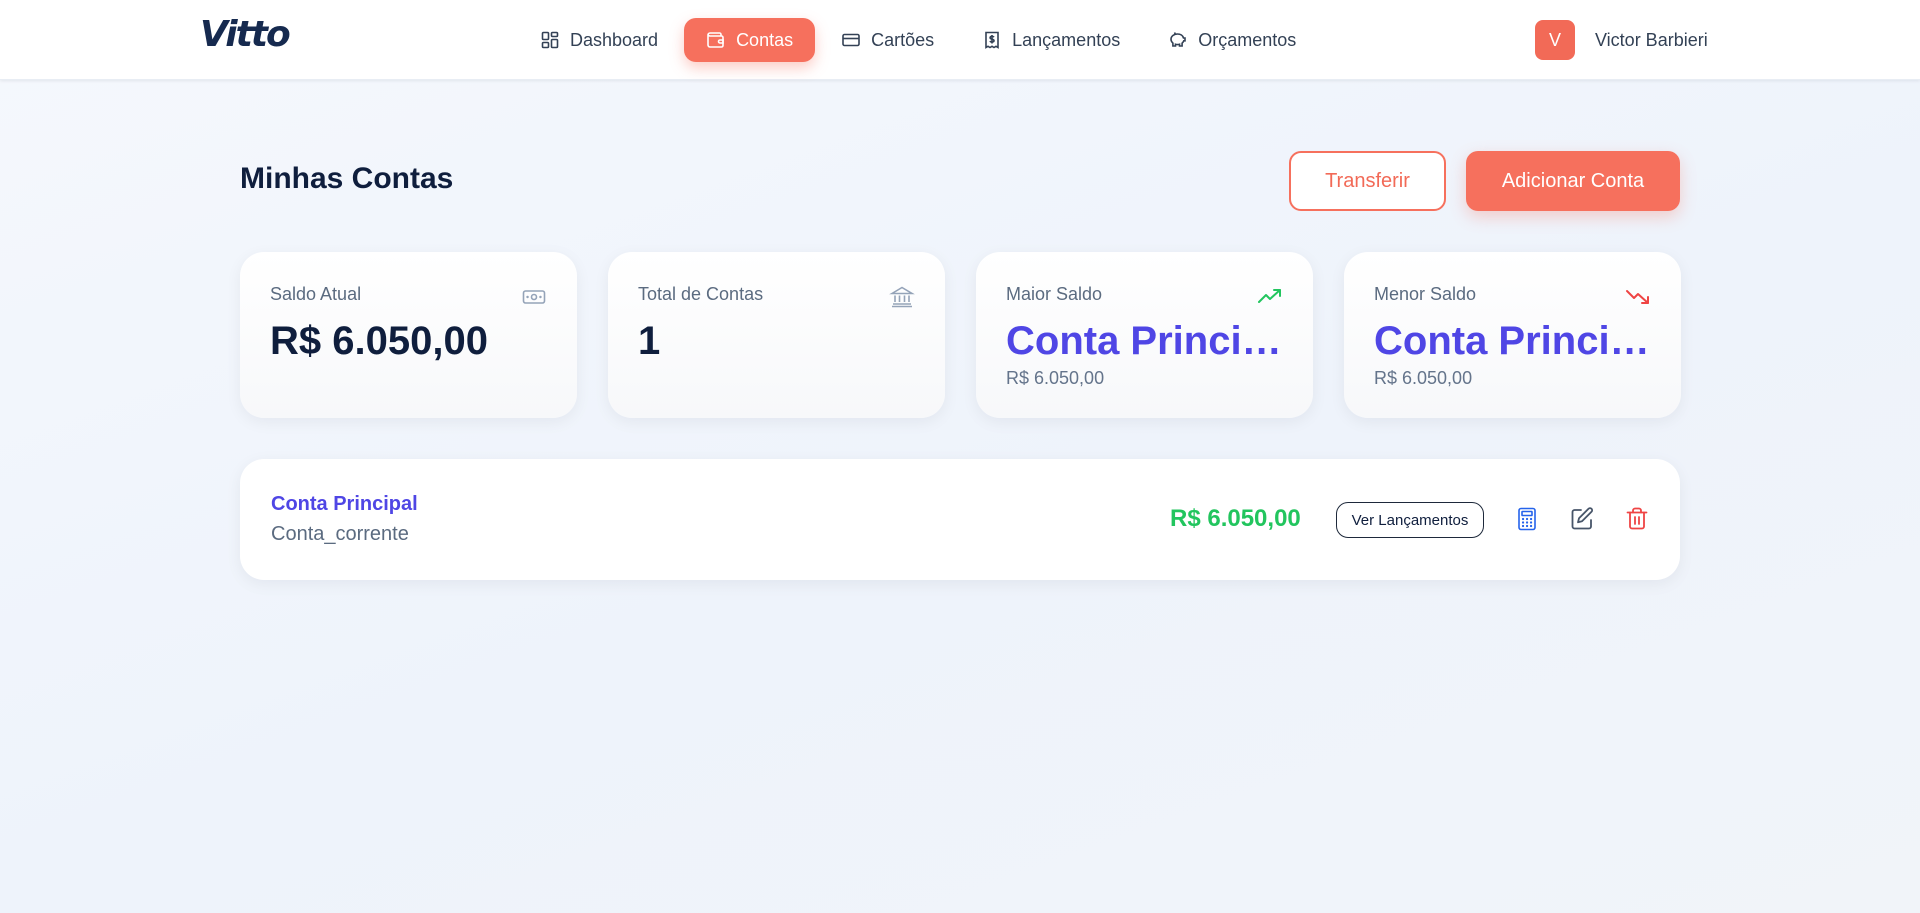 The width and height of the screenshot is (1920, 913). What do you see at coordinates (534, 297) in the screenshot?
I see `banknote-icon` at bounding box center [534, 297].